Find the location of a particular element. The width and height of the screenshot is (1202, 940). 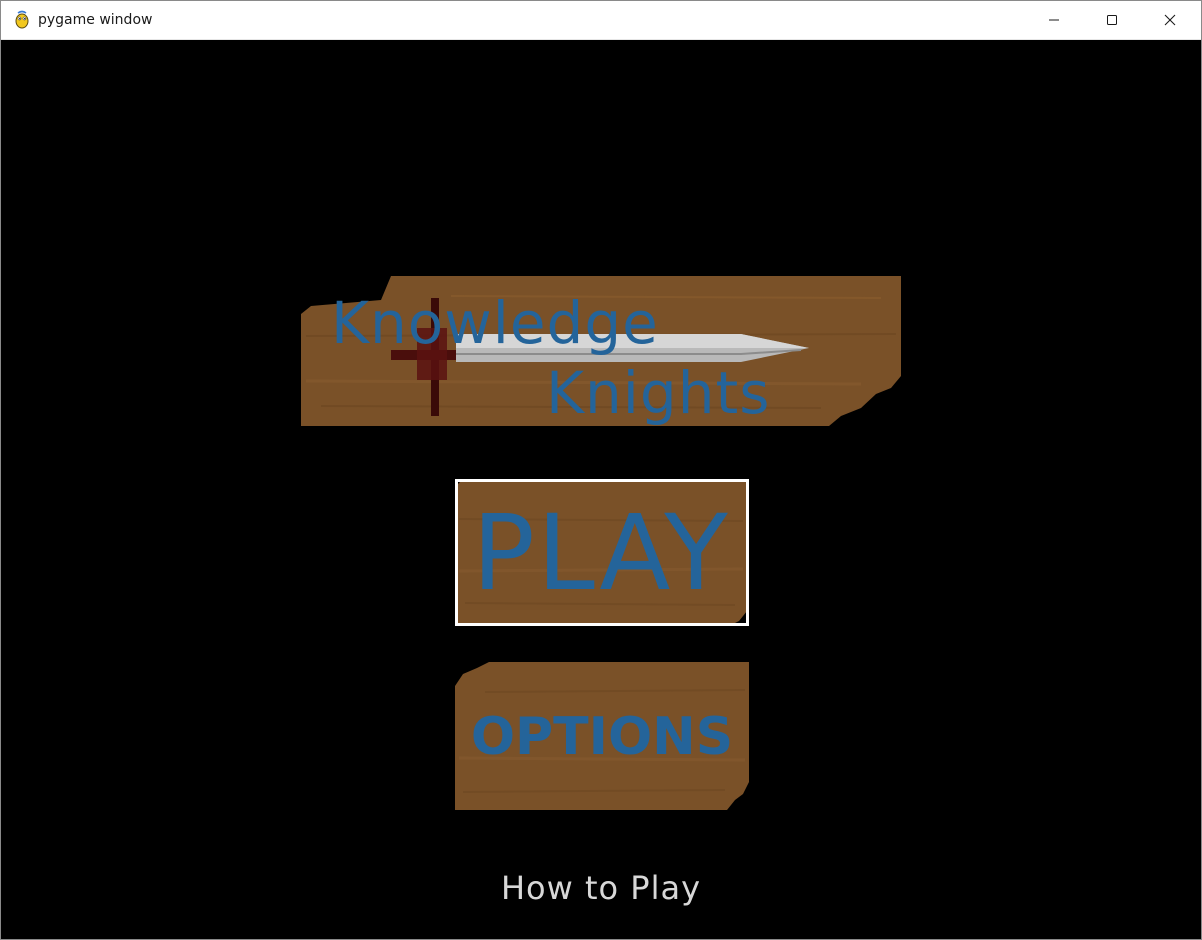

selection-frame is located at coordinates (602, 552).